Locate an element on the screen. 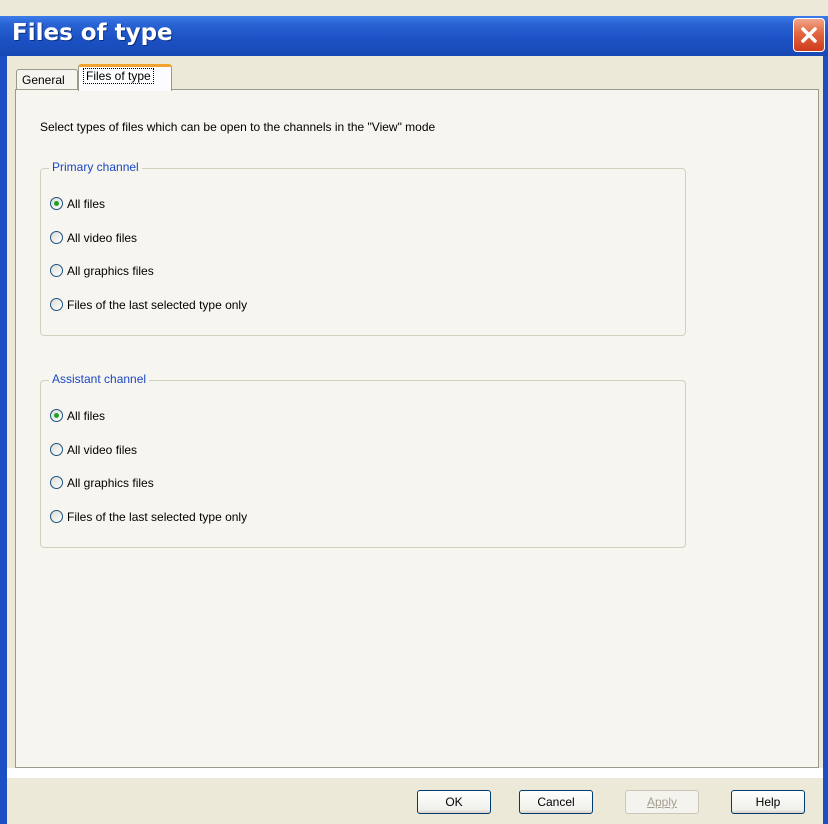 Image resolution: width=828 pixels, height=824 pixels. window-frame-right is located at coordinates (825, 440).